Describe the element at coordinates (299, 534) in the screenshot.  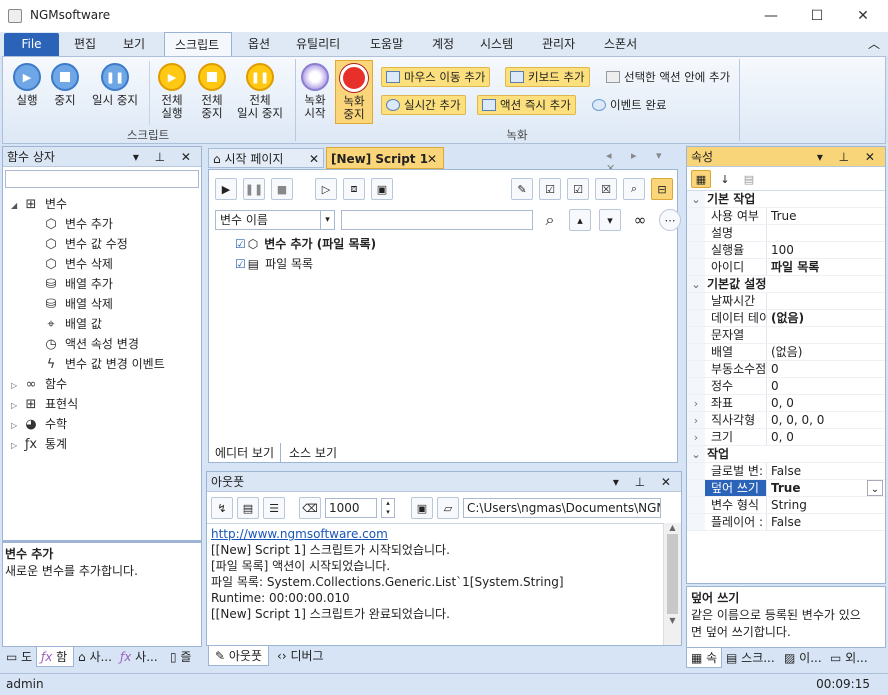
I see `website-link: http://www.ngmsoftware.com` at that location.